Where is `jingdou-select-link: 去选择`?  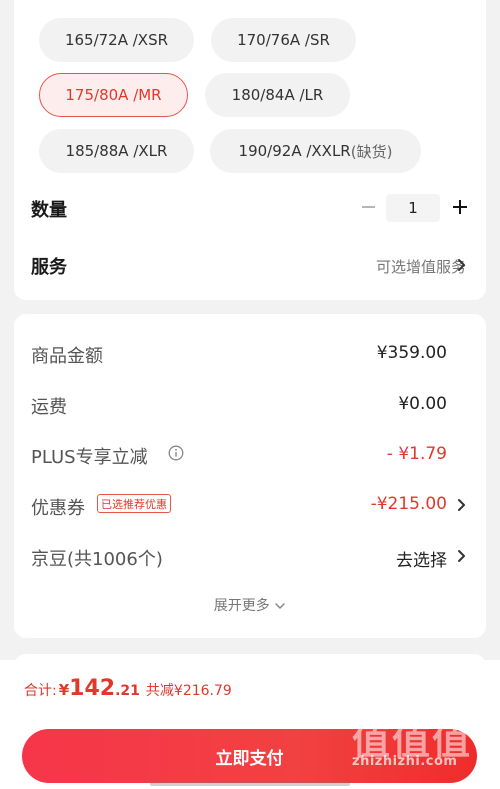 jingdou-select-link: 去选择 is located at coordinates (421, 558).